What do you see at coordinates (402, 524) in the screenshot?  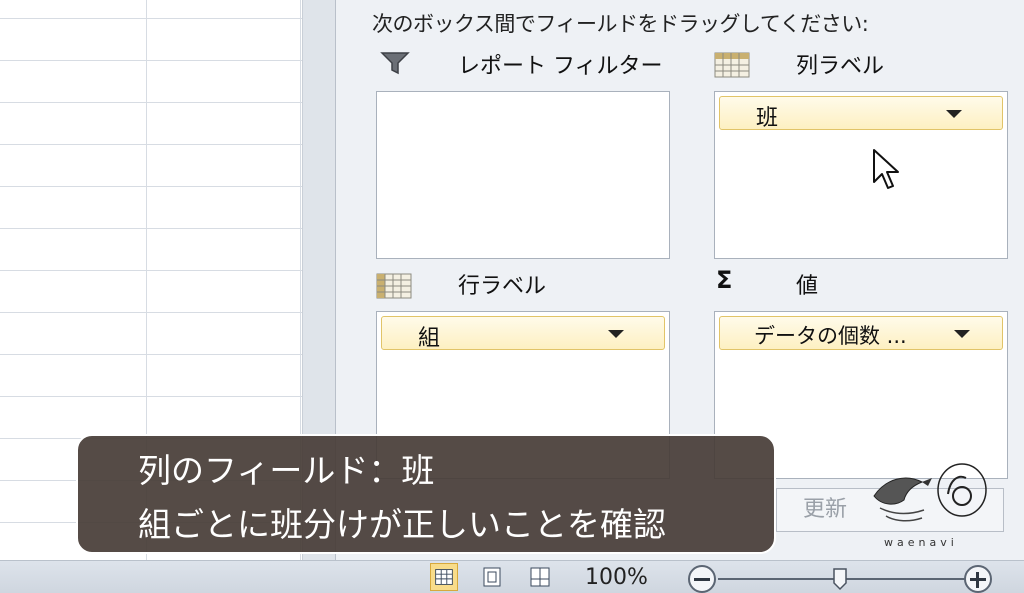 I see `caption-line-2: 組ごとに班分けが正しいことを確認` at bounding box center [402, 524].